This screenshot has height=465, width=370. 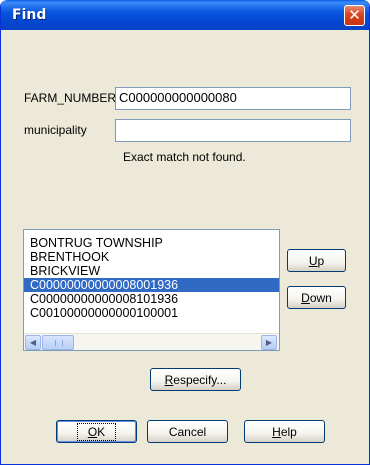 What do you see at coordinates (151, 313) in the screenshot?
I see `list-item: C00100000000000100001` at bounding box center [151, 313].